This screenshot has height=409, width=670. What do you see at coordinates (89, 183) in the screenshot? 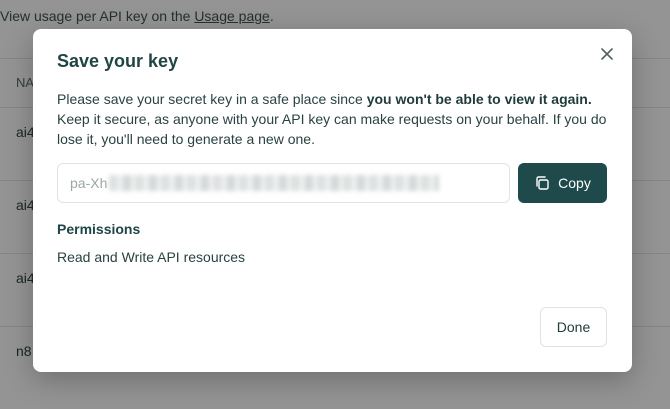
I see `secret-key-prefix: pa-Xh` at bounding box center [89, 183].